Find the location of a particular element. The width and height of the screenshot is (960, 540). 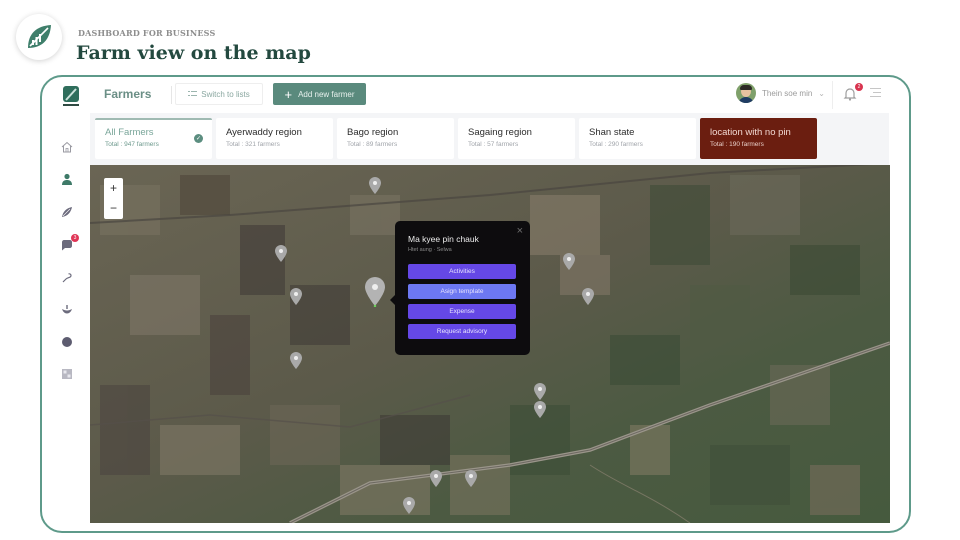

sidebar-item-qr is located at coordinates (67, 374).